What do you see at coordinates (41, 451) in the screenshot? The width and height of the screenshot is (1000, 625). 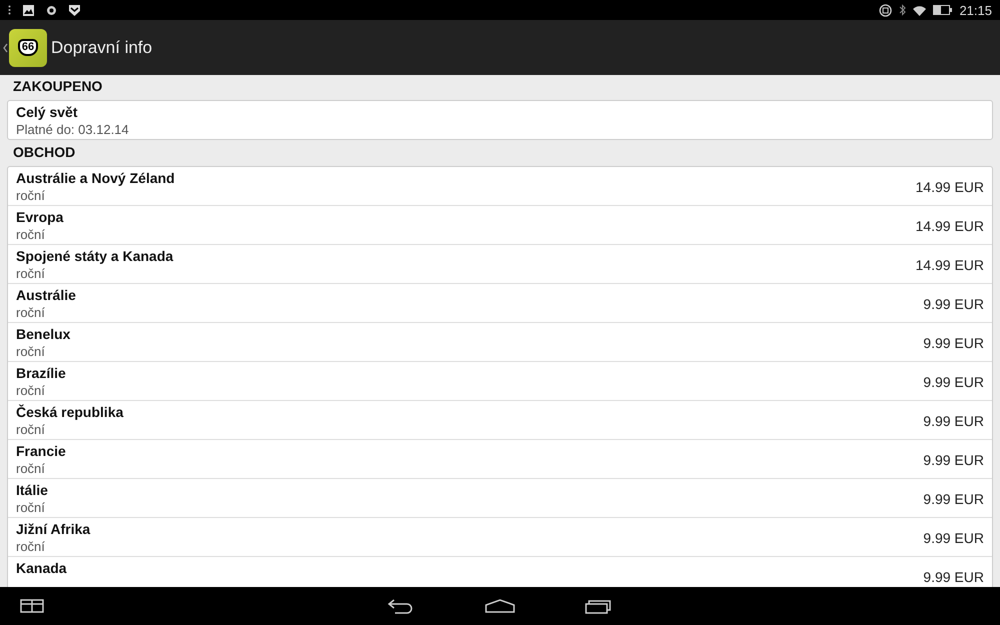 I see `item-name: Francie` at bounding box center [41, 451].